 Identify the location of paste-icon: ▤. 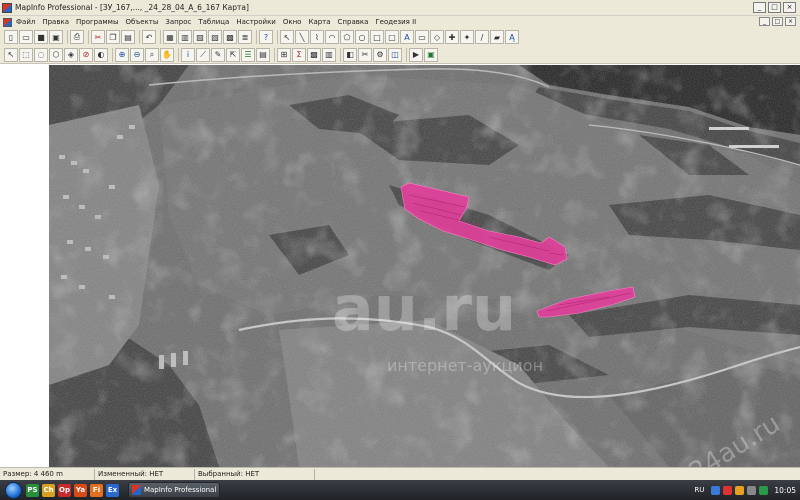
(128, 37).